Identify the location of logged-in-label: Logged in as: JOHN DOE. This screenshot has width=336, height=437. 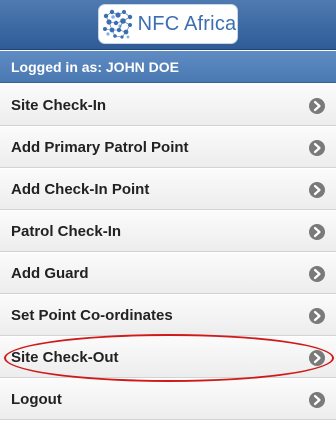
(95, 67).